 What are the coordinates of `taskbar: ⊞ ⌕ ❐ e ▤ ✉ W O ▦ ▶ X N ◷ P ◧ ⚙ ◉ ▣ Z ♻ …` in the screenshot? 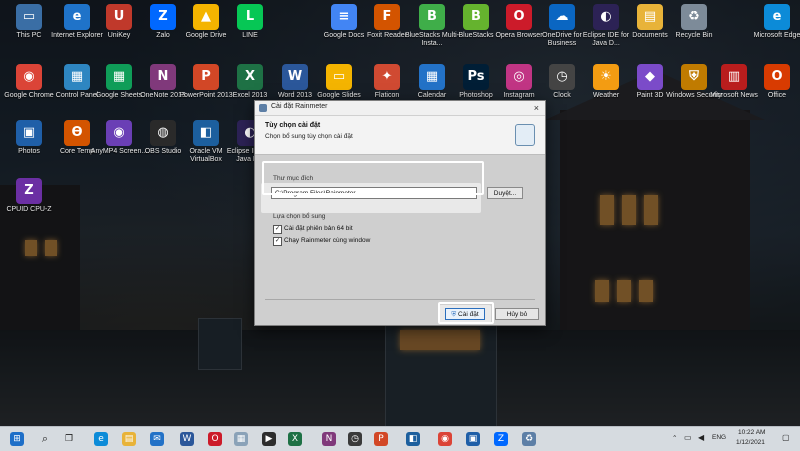 It's located at (400, 438).